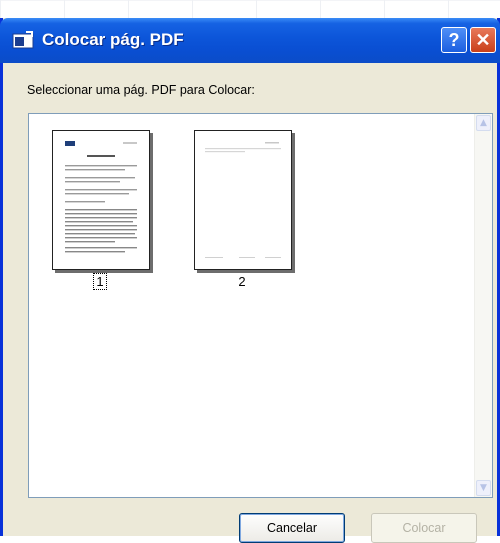 The height and width of the screenshot is (543, 500). Describe the element at coordinates (483, 123) in the screenshot. I see `scroll-up-icon: ▲` at that location.